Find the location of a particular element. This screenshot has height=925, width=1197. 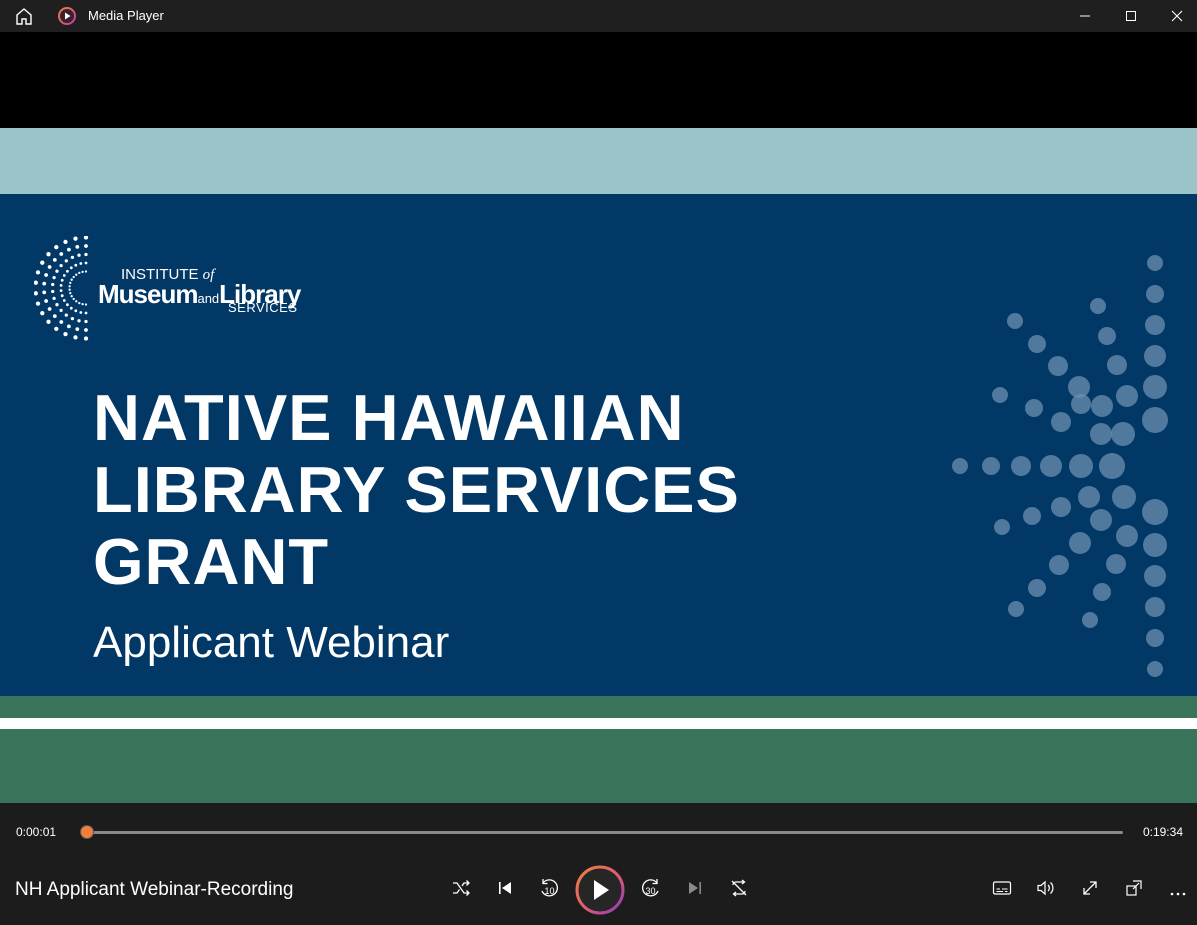

next-icon is located at coordinates (695, 890).